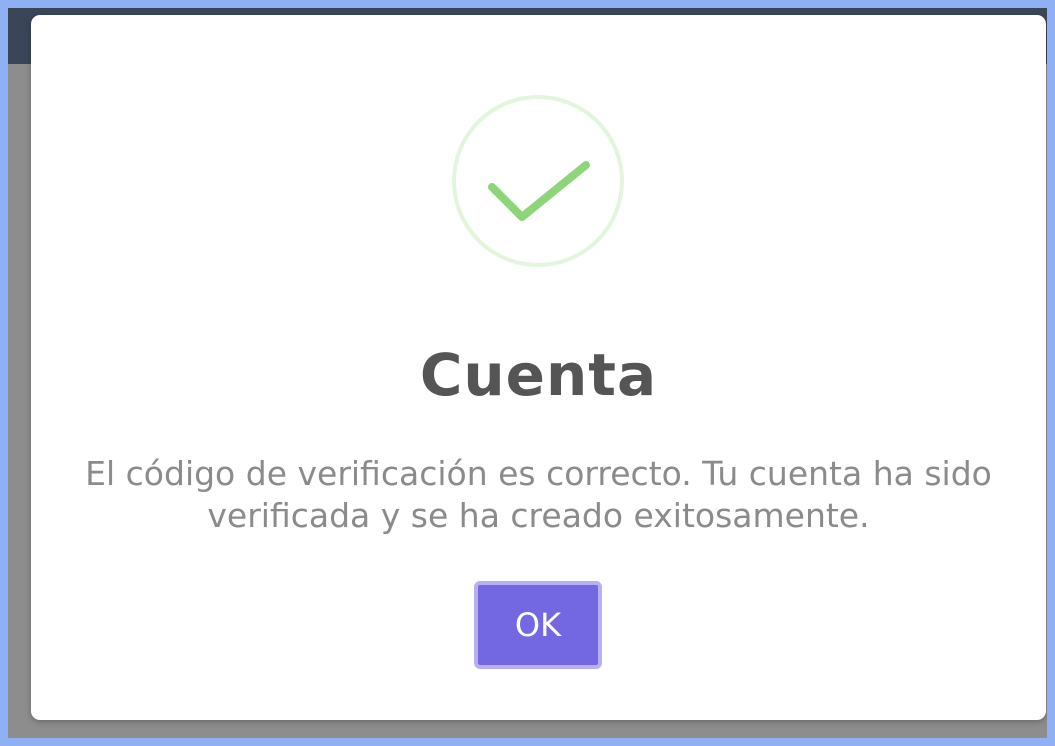 The height and width of the screenshot is (746, 1055). I want to click on ok-button: OK, so click(538, 625).